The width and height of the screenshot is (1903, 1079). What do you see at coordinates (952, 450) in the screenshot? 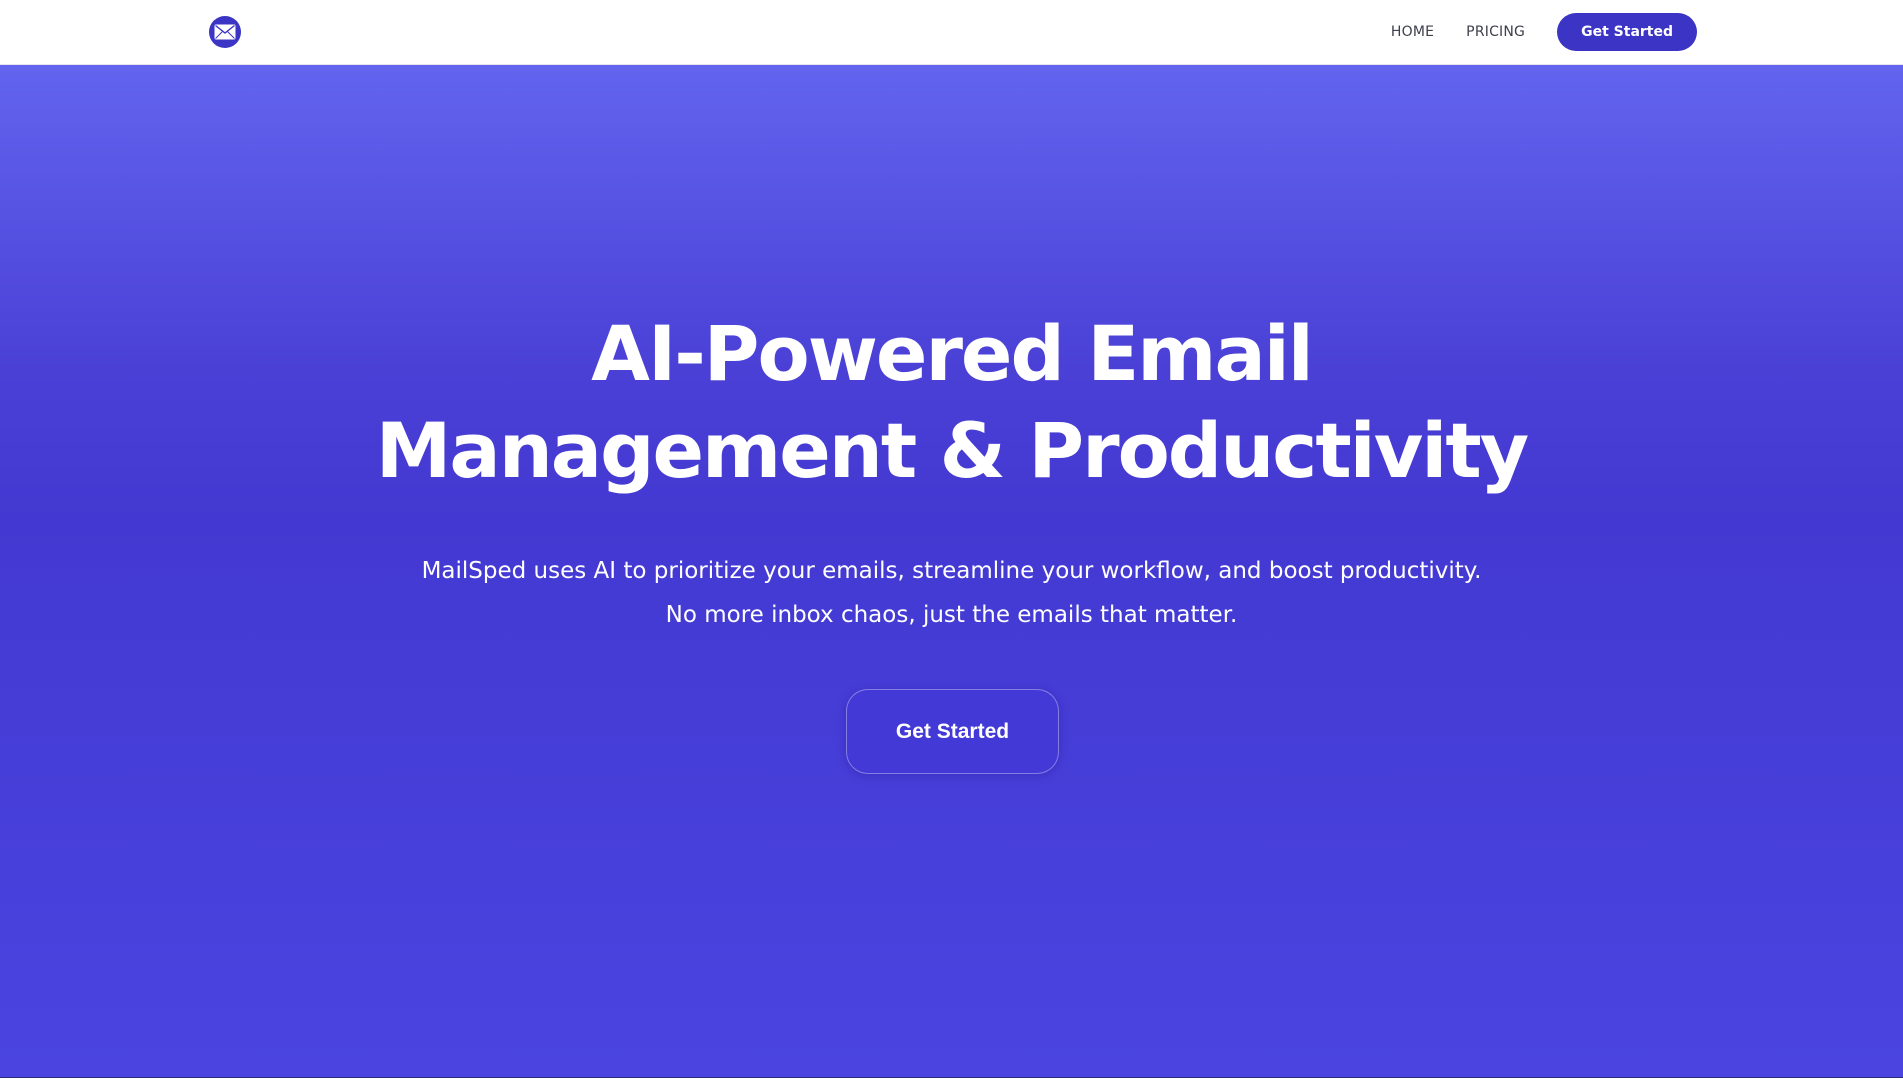
I see `hero-title-line-2: Management & Productivity` at bounding box center [952, 450].